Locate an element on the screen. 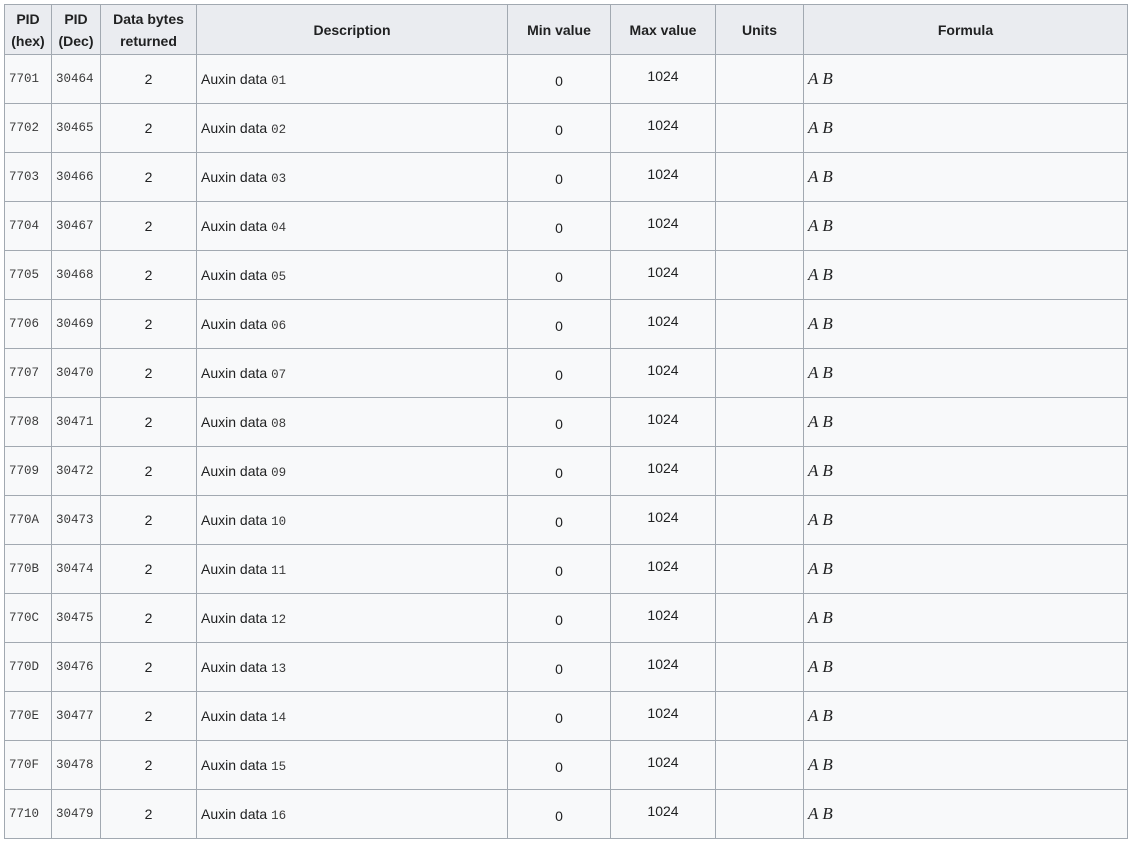 This screenshot has height=849, width=1134. description-number: 07 is located at coordinates (279, 374).